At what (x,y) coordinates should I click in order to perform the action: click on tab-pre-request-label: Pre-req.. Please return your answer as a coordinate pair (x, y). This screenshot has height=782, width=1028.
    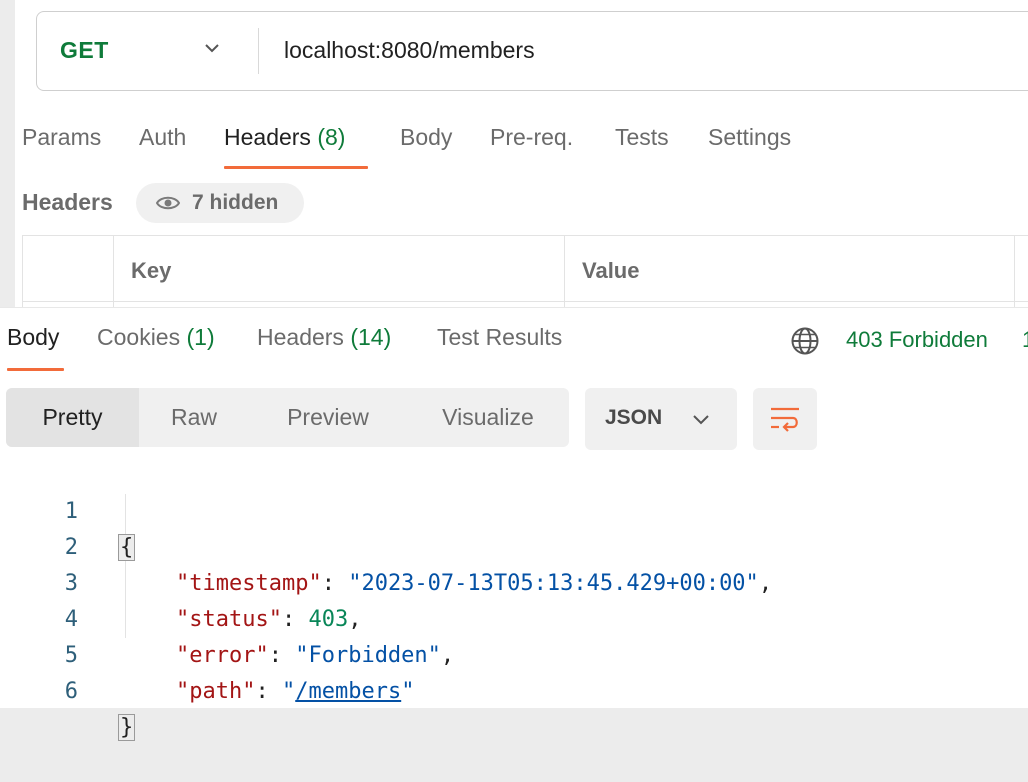
    Looking at the image, I should click on (532, 137).